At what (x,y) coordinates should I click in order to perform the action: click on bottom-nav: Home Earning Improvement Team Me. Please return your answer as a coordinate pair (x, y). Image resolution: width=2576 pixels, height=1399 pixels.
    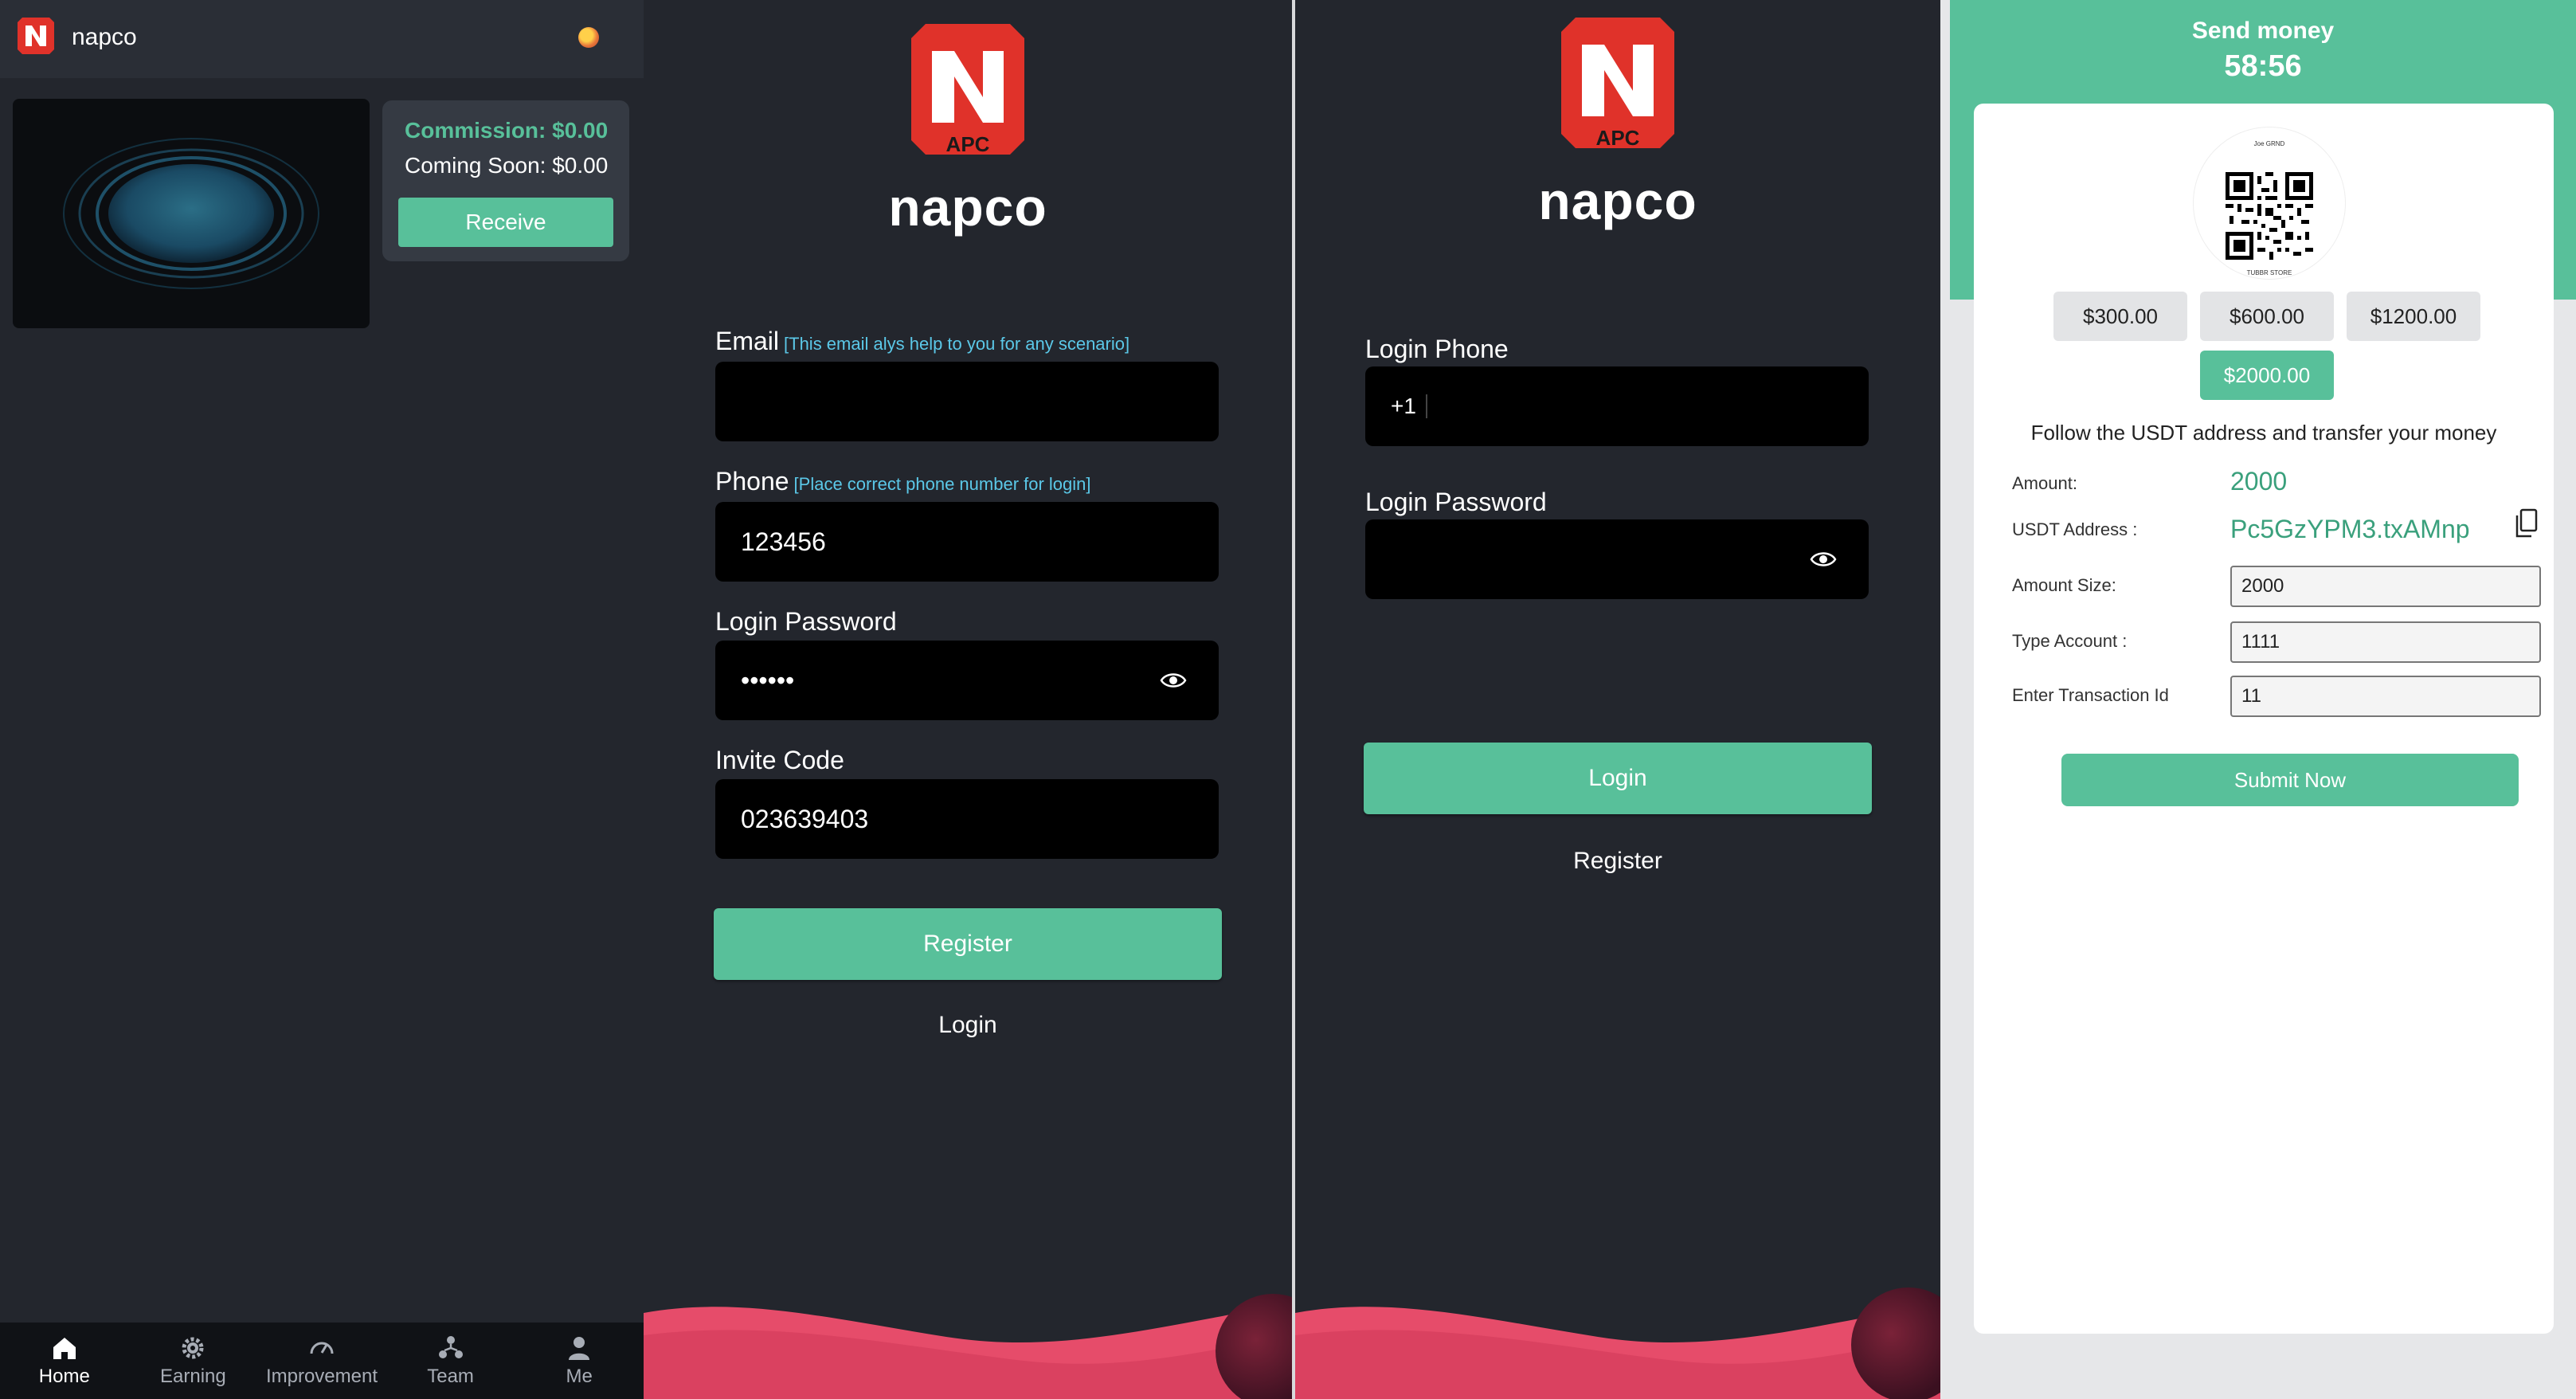
    Looking at the image, I should click on (322, 1361).